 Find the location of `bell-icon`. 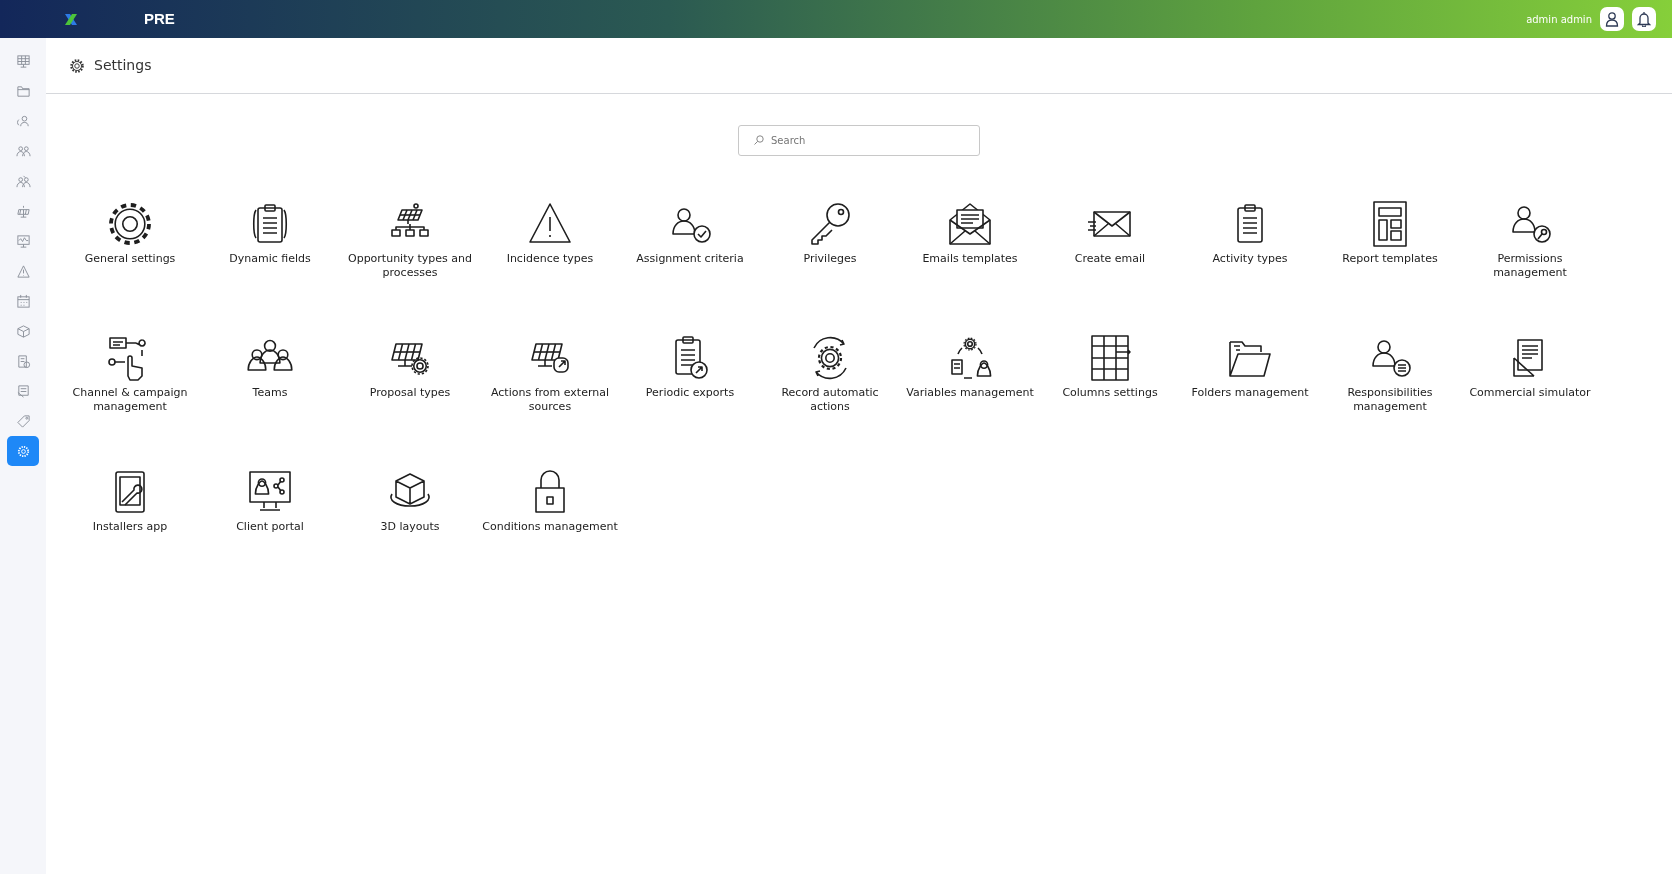

bell-icon is located at coordinates (1644, 19).